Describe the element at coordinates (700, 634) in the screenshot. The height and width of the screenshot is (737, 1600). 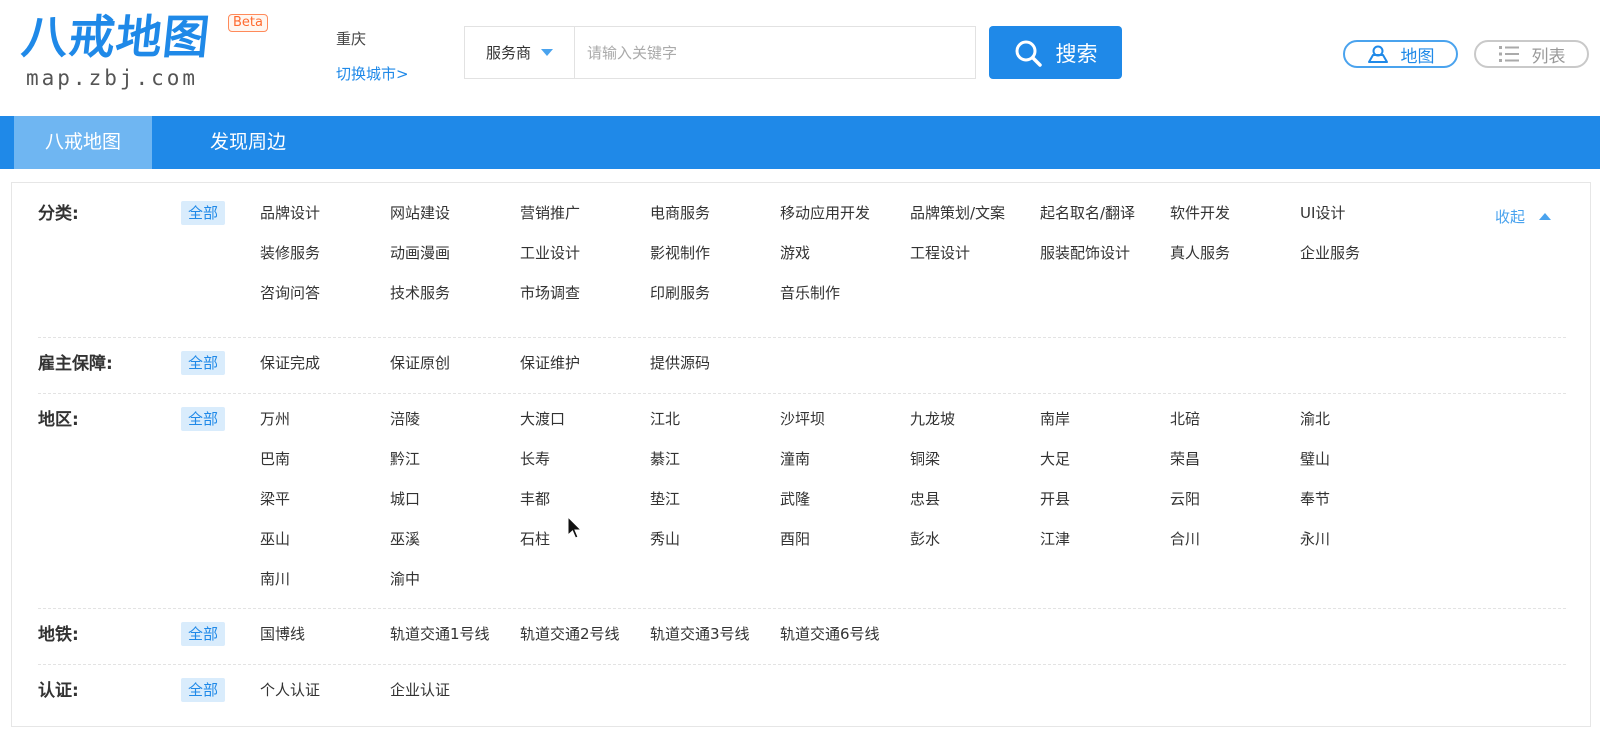
I see `filter-option-metro: 轨道交通3号线` at that location.